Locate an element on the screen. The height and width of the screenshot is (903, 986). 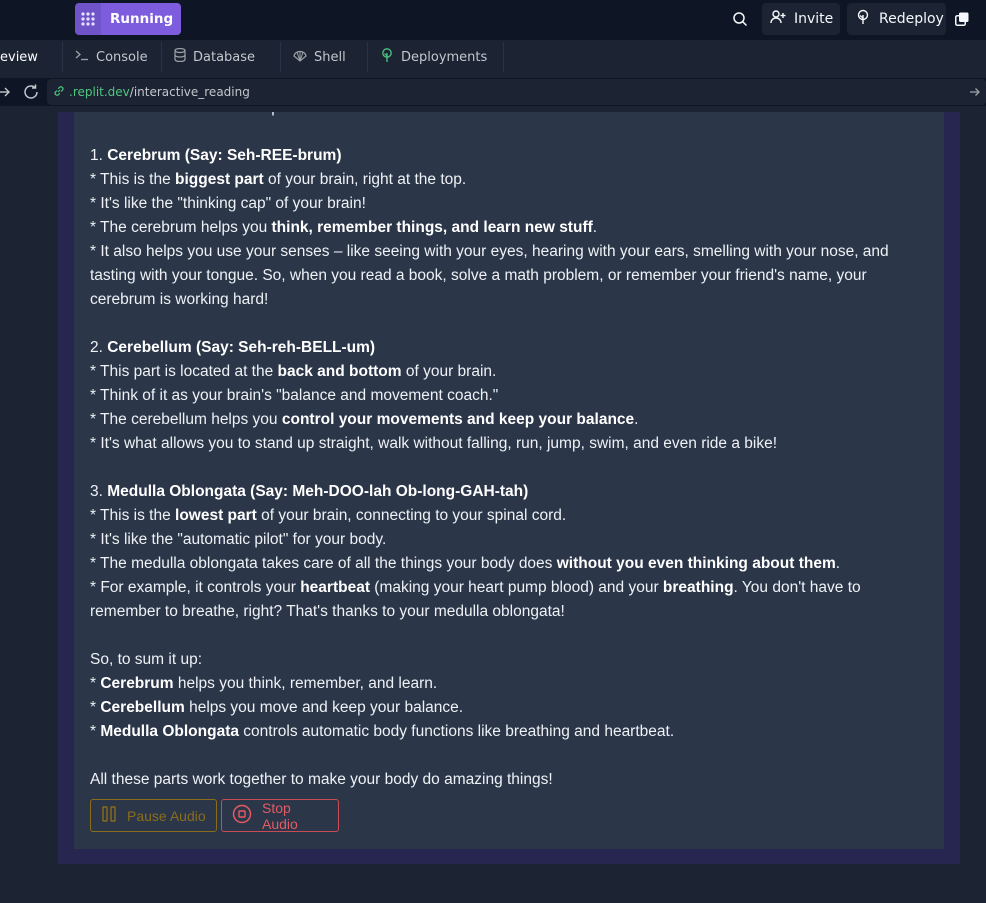
tab-label: Deployments is located at coordinates (444, 57).